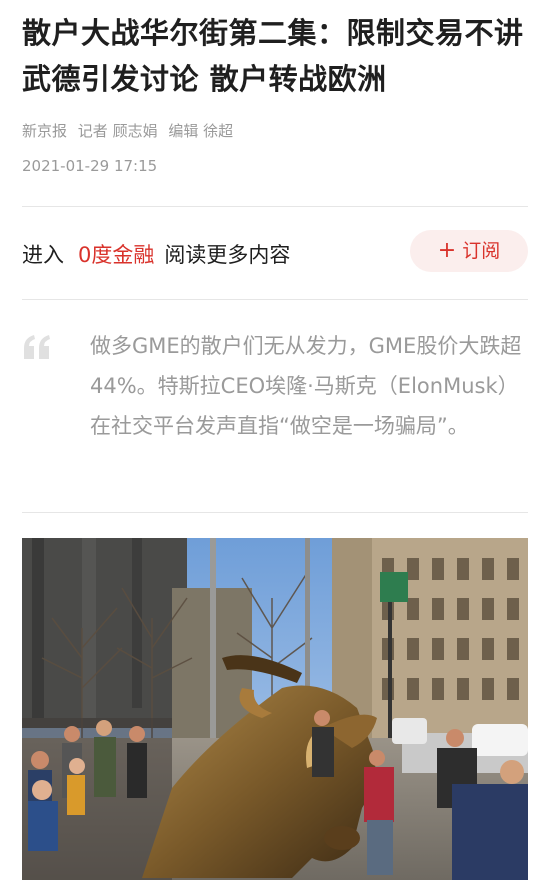 This screenshot has width=550, height=880. I want to click on app-cta-banner: 进入 0度金融 阅读更多内容 + 订阅, so click(275, 252).